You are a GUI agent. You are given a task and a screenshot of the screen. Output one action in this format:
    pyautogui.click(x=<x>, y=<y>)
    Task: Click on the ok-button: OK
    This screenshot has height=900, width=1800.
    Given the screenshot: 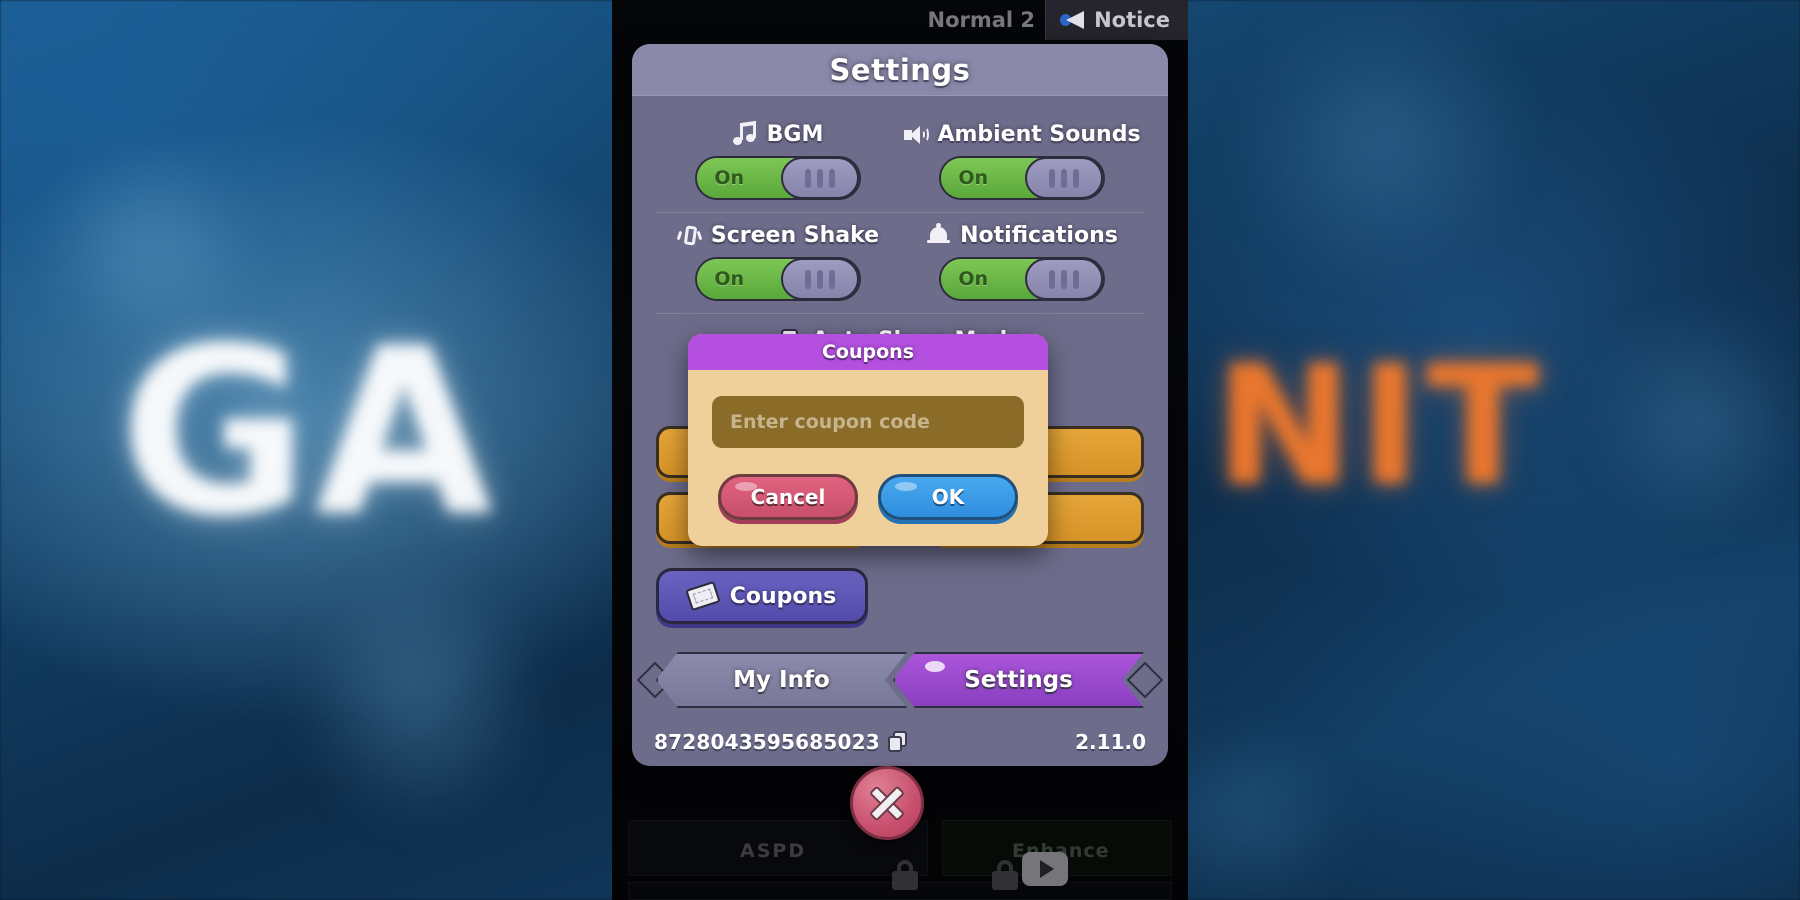 What is the action you would take?
    pyautogui.click(x=948, y=497)
    